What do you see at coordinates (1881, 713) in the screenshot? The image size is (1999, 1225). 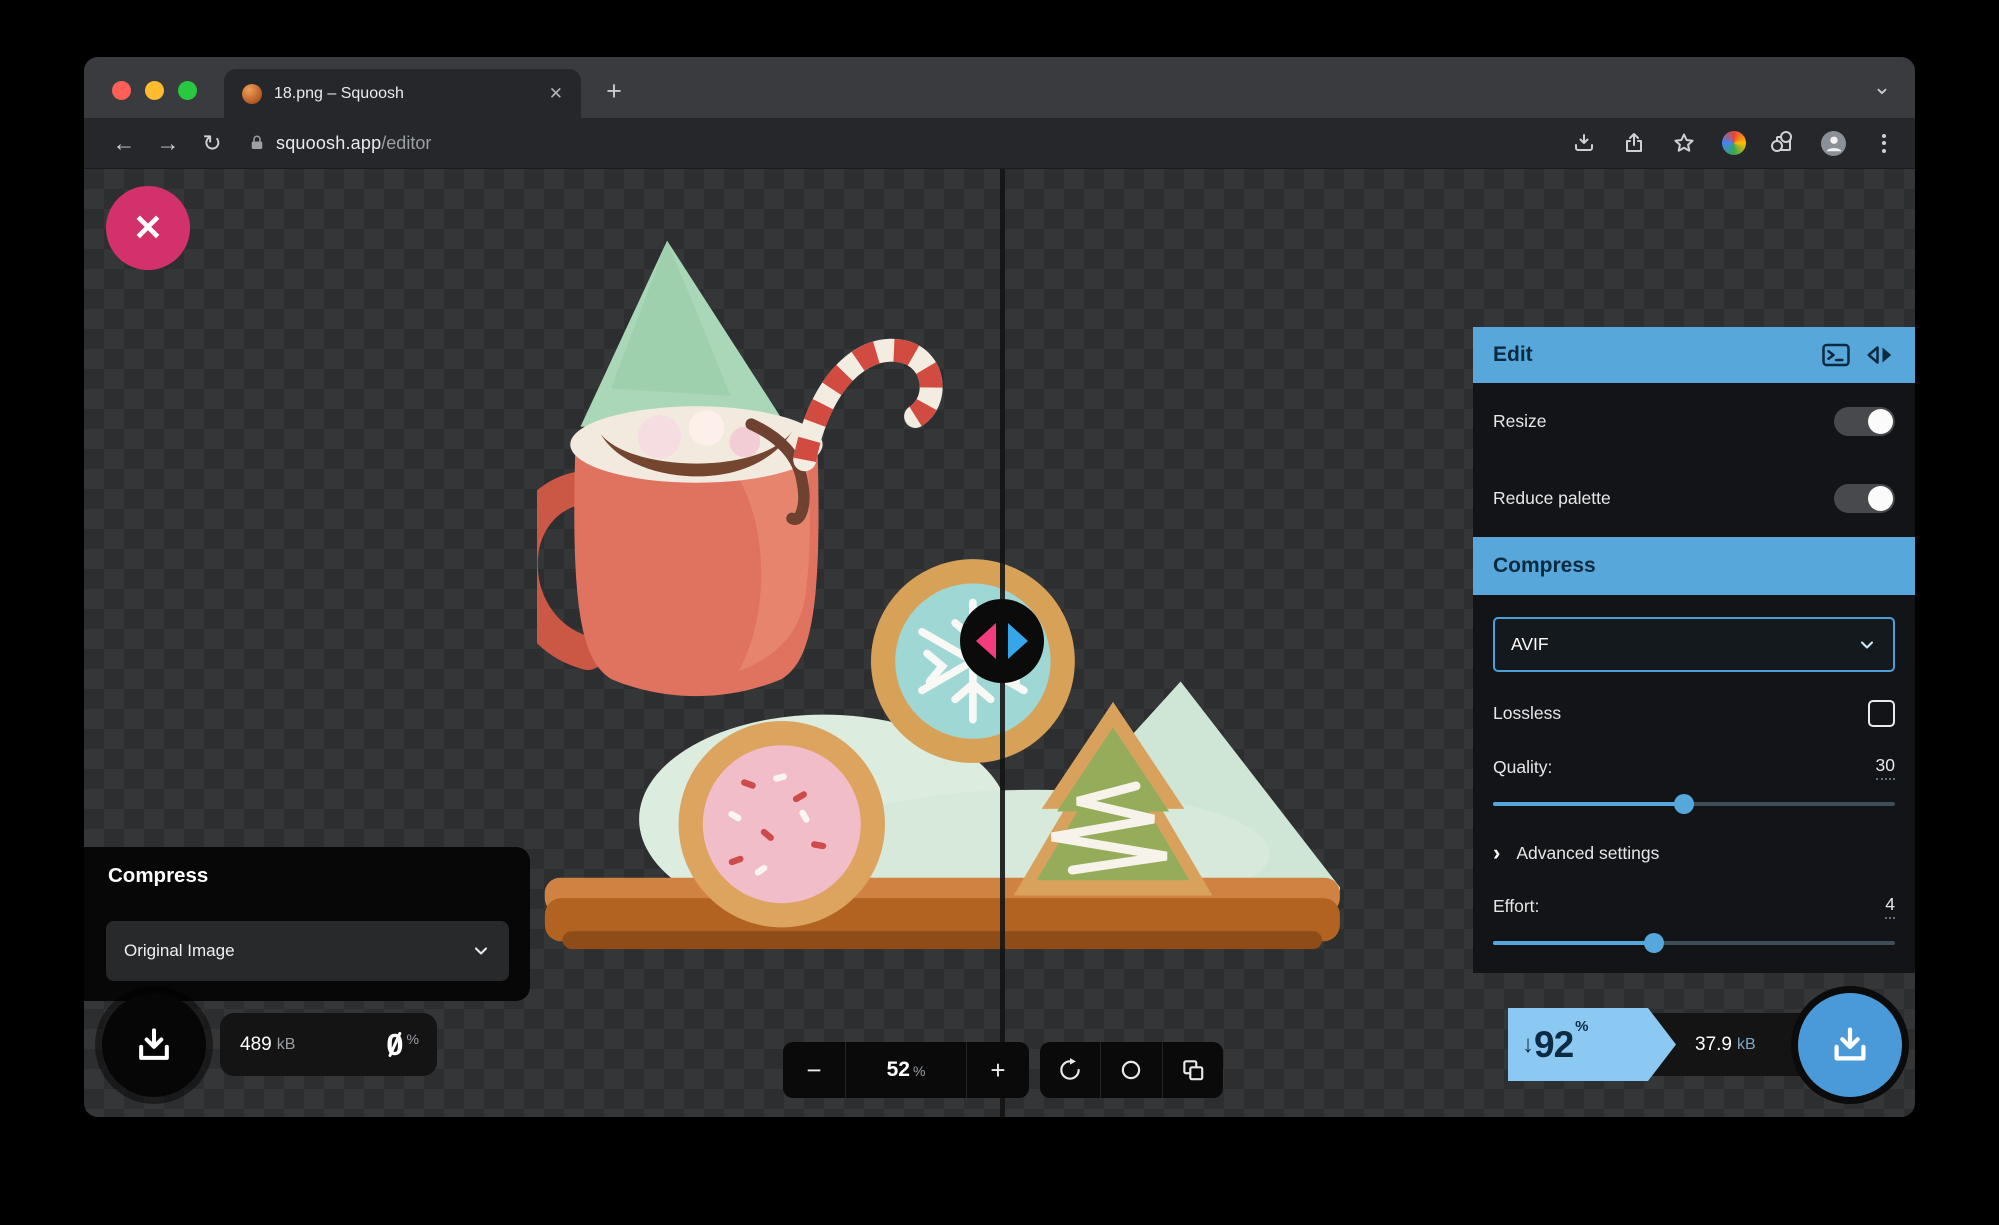 I see `lossless-checkbox` at bounding box center [1881, 713].